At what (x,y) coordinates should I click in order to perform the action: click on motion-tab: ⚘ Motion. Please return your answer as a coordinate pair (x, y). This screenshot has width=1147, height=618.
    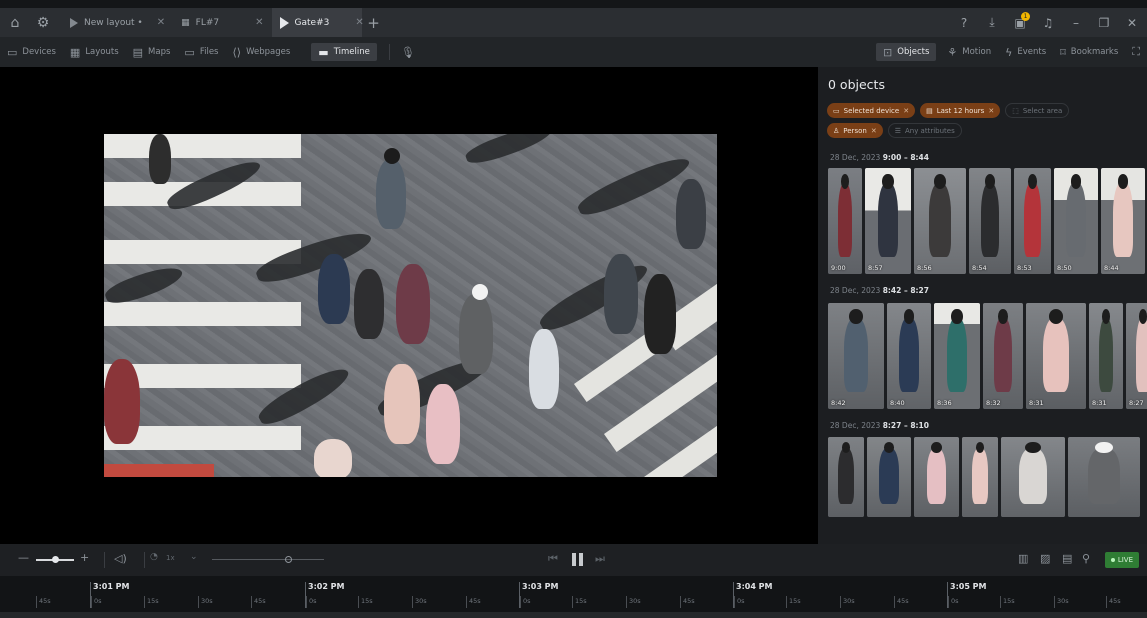
    Looking at the image, I should click on (969, 52).